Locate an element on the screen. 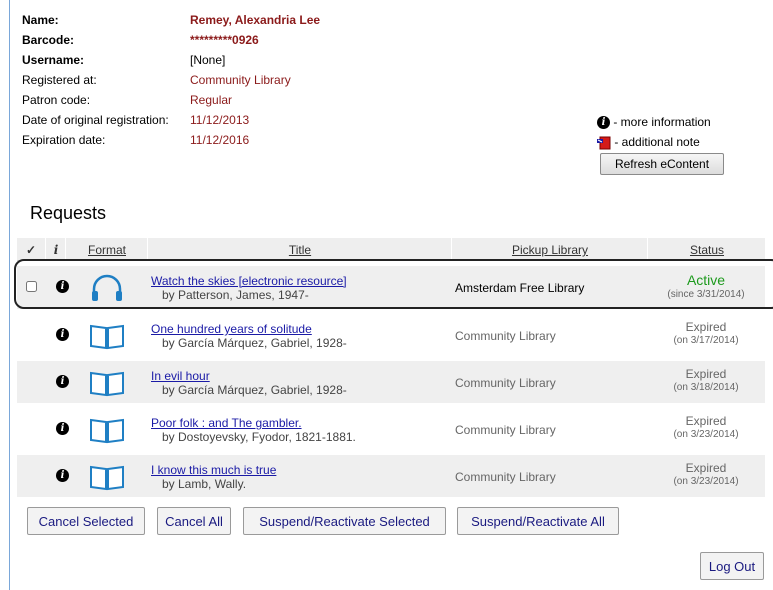 The height and width of the screenshot is (590, 773). headphones-icon is located at coordinates (107, 287).